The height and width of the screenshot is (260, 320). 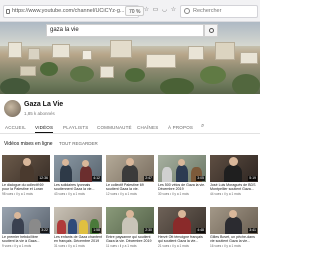 What do you see at coordinates (26, 168) in the screenshot?
I see `video-thumbnail: 12:36` at bounding box center [26, 168].